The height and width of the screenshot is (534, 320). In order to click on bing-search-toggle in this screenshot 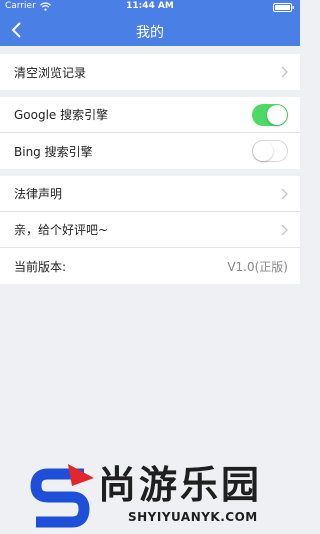, I will do `click(270, 151)`.